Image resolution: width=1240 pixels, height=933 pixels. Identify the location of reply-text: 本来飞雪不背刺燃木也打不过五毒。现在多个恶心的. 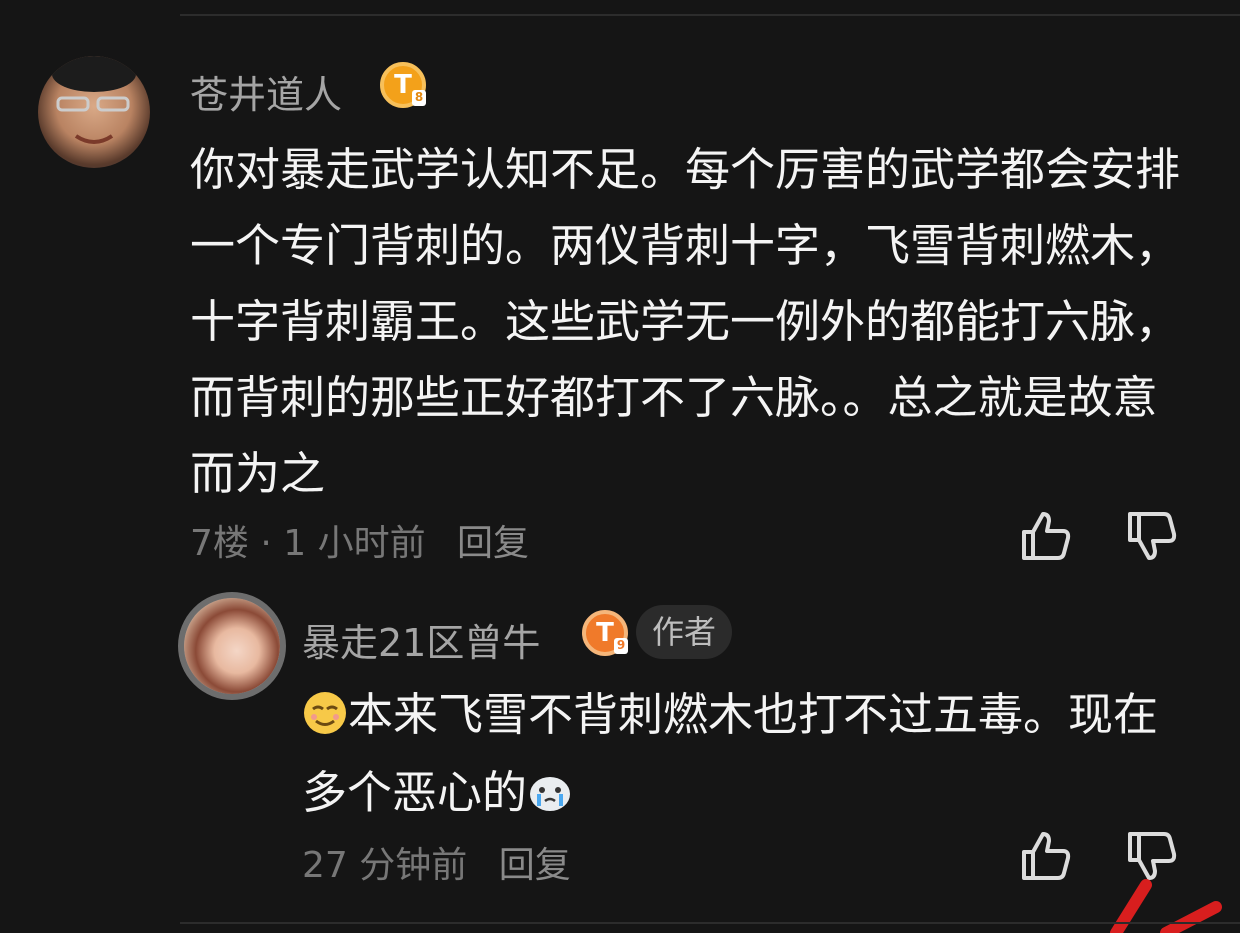
(752, 754).